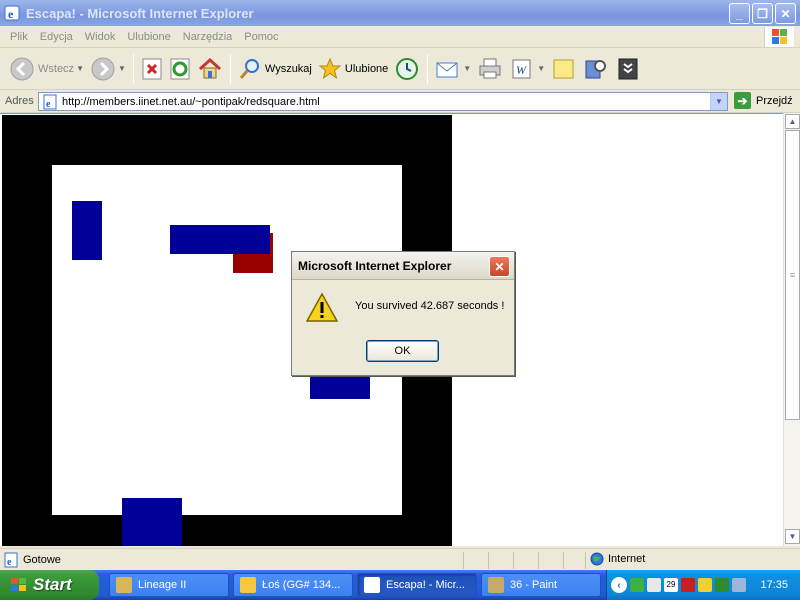 Image resolution: width=800 pixels, height=600 pixels. I want to click on package-tray-icon, so click(739, 585).